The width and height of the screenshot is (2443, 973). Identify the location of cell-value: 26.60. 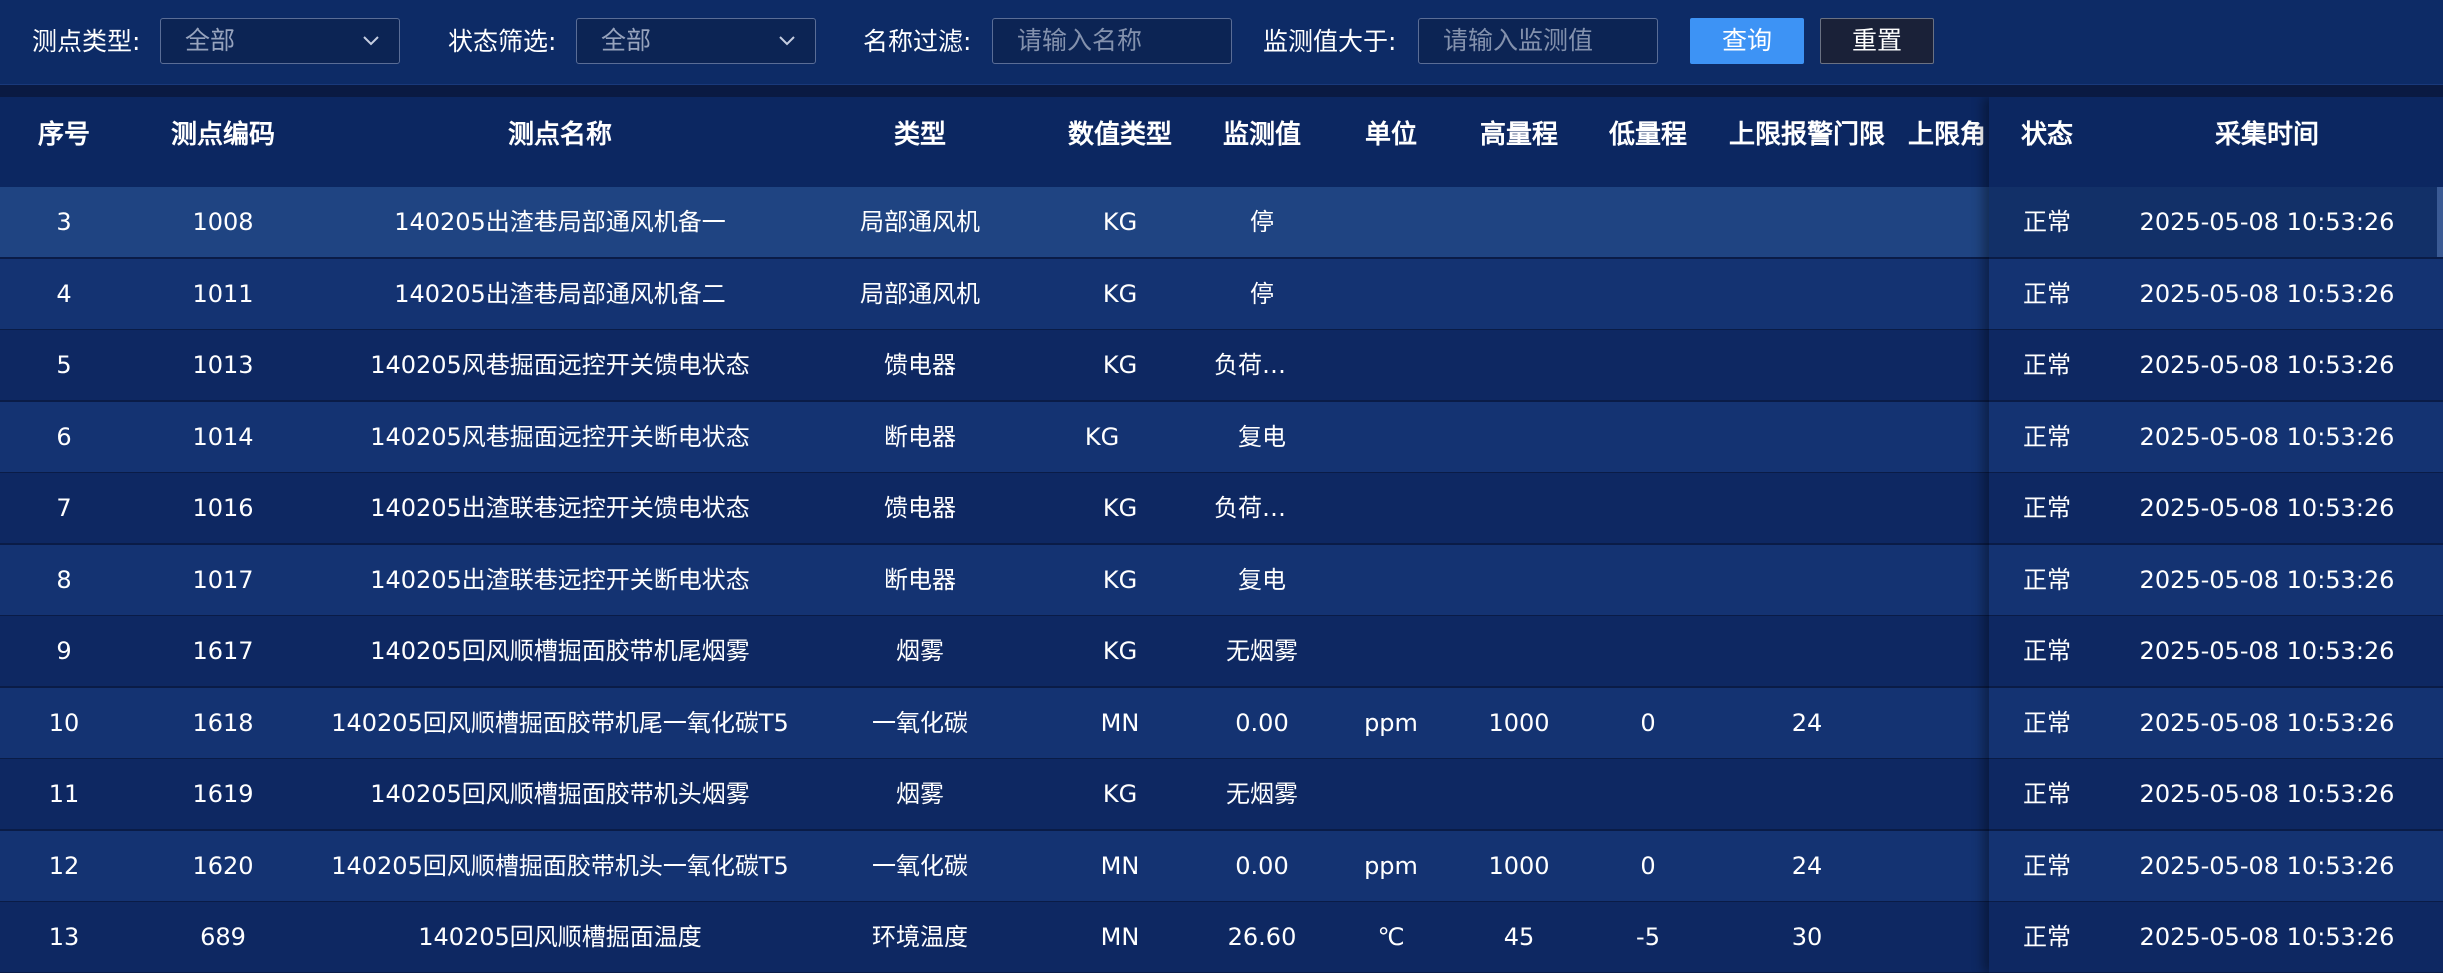
(1262, 937).